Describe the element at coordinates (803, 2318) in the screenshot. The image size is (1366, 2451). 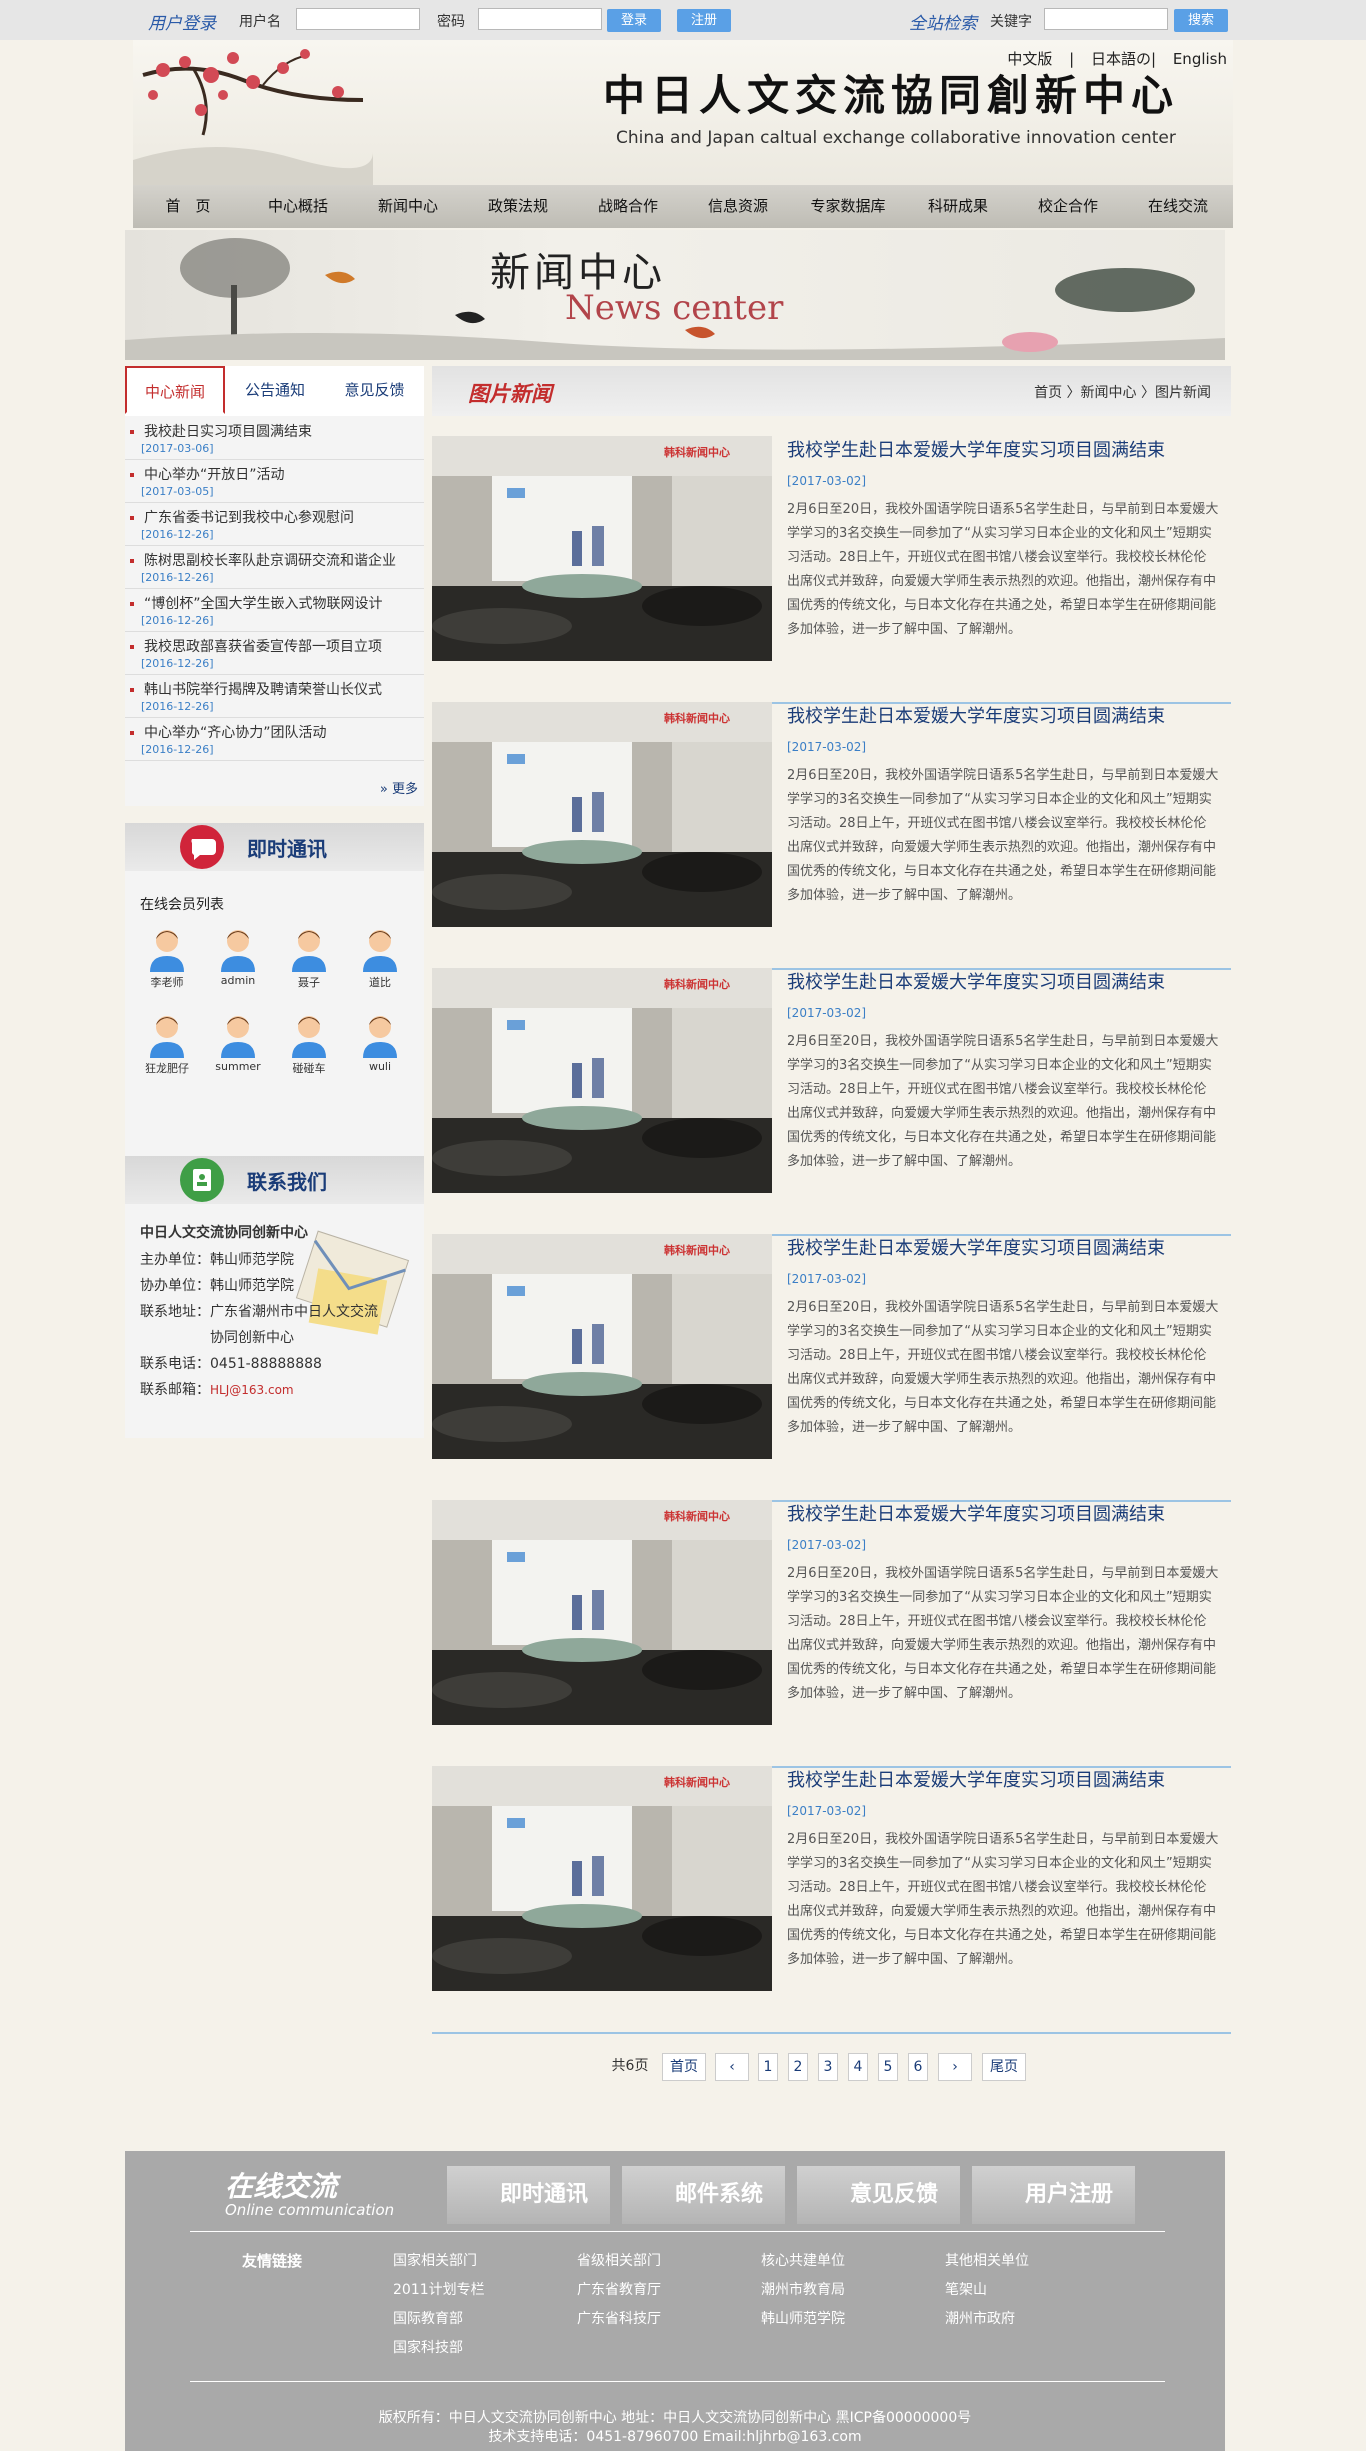
I see `friend-link: 韩山师范学院` at that location.